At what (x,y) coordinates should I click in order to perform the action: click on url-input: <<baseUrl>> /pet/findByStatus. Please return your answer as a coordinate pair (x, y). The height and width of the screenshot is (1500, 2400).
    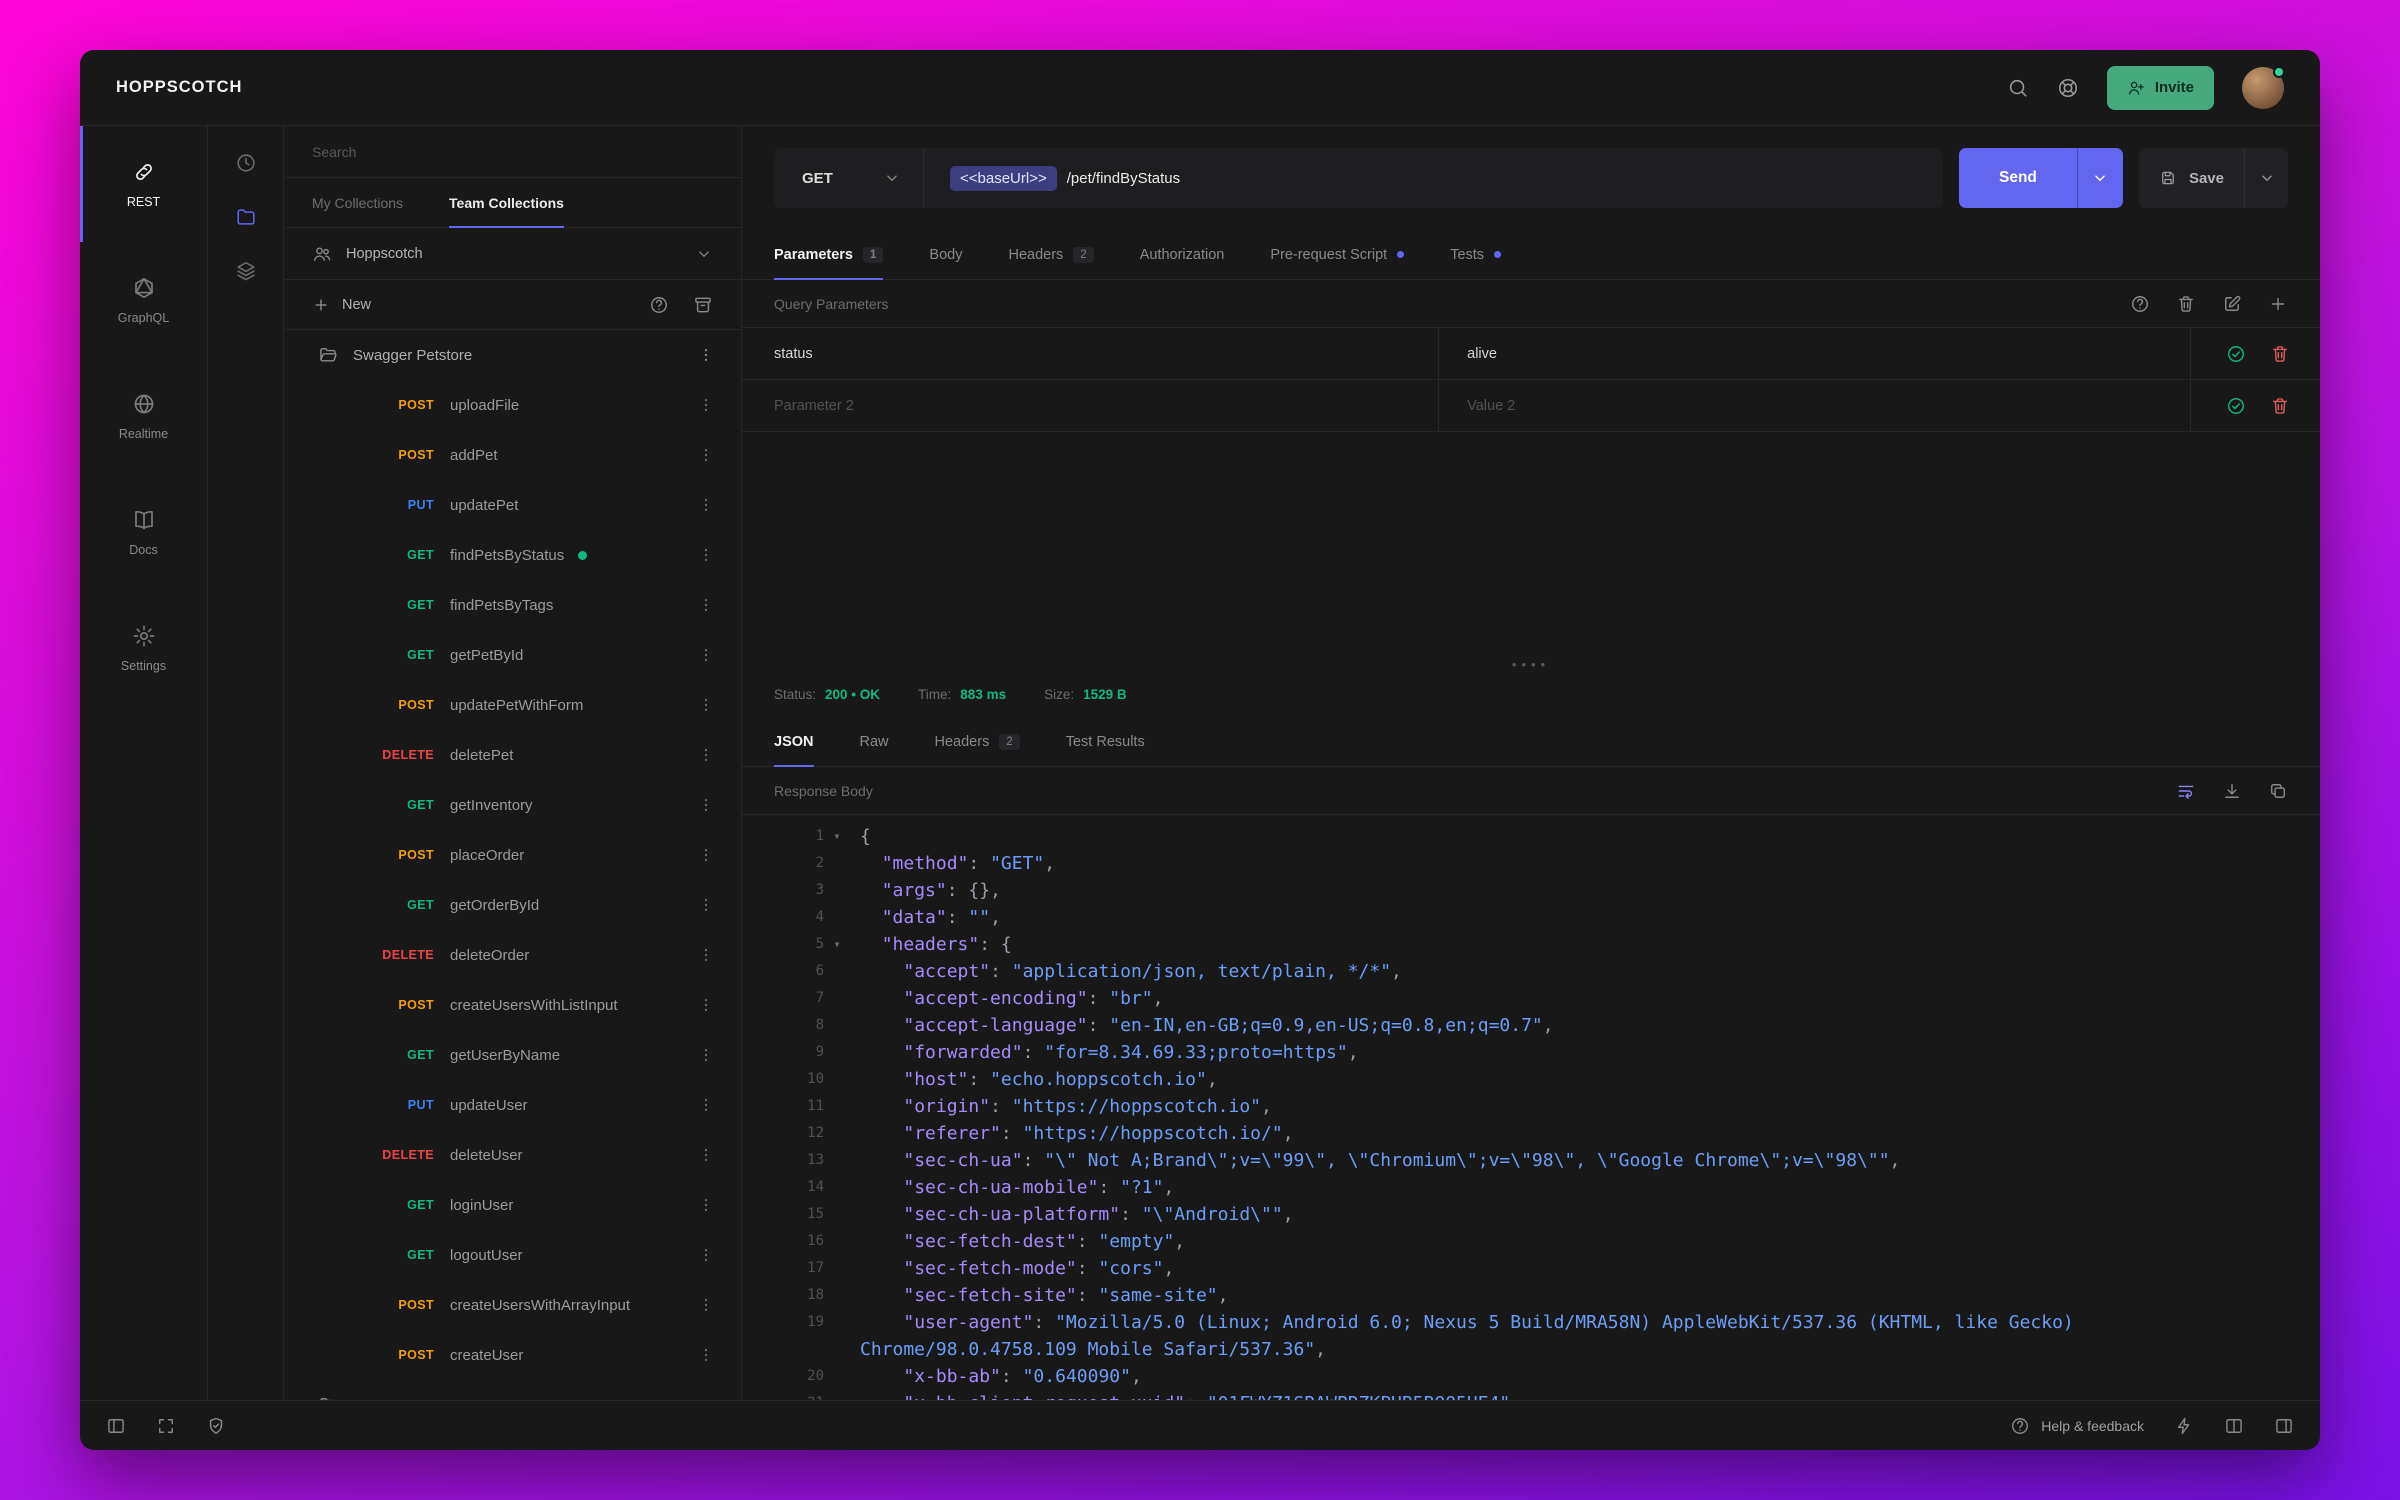
    Looking at the image, I should click on (1433, 178).